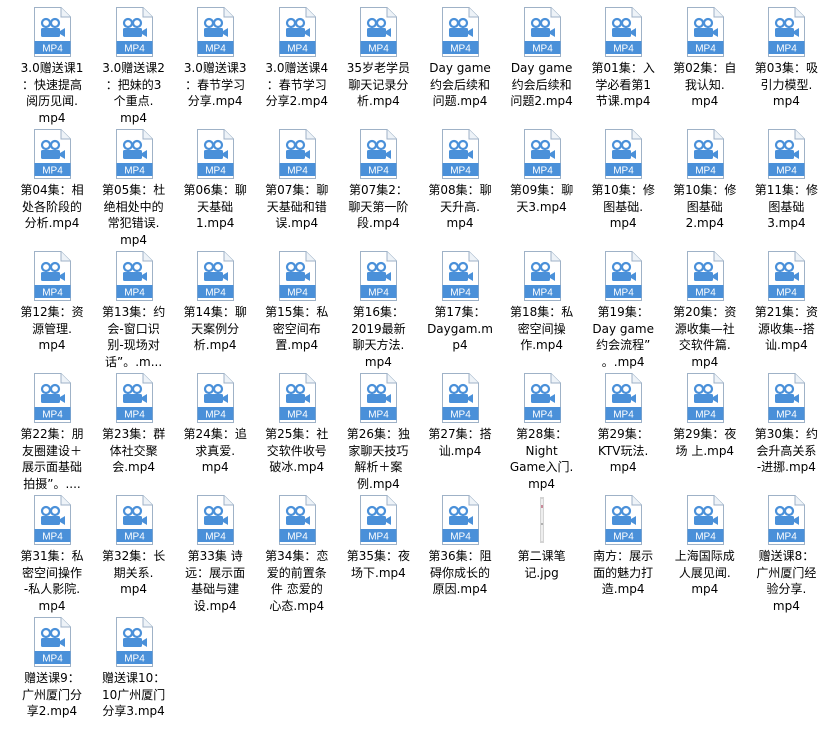 The width and height of the screenshot is (836, 735). I want to click on file-item: MP4 3.0赠送课1 ：快速提高 阅历见闻. mp4, so click(52, 66).